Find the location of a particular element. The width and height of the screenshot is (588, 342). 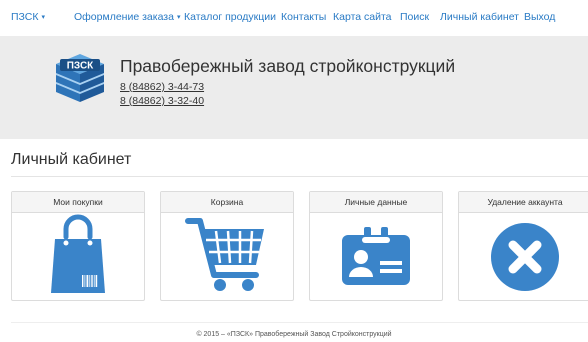

card-delete-account: Удаление аккаунта is located at coordinates (523, 246).